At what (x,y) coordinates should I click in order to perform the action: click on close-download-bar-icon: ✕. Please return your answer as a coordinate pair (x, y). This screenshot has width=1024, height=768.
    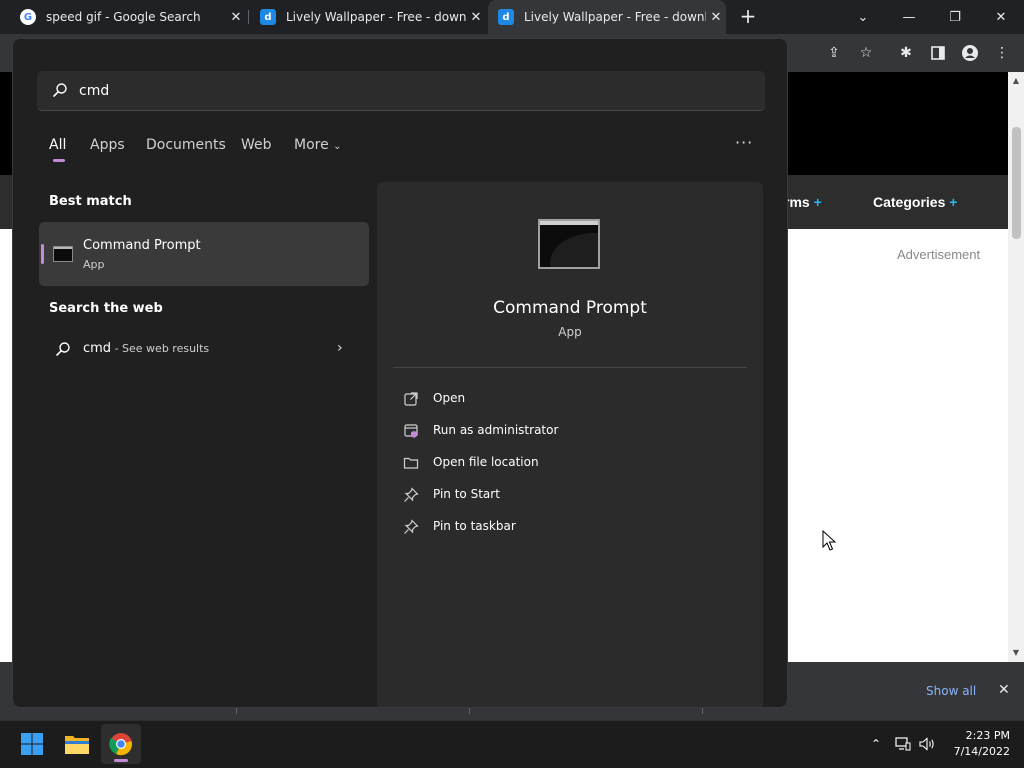
    Looking at the image, I should click on (1004, 690).